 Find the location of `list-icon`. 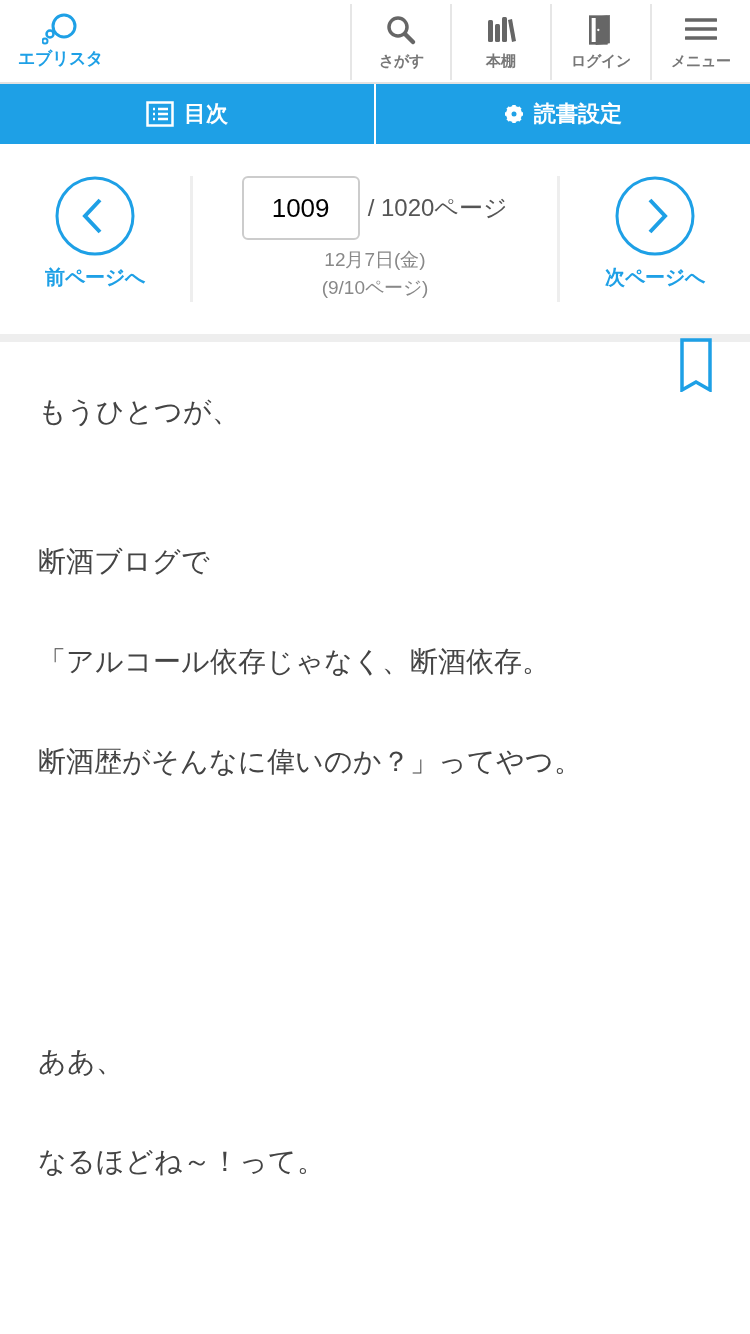

list-icon is located at coordinates (160, 114).